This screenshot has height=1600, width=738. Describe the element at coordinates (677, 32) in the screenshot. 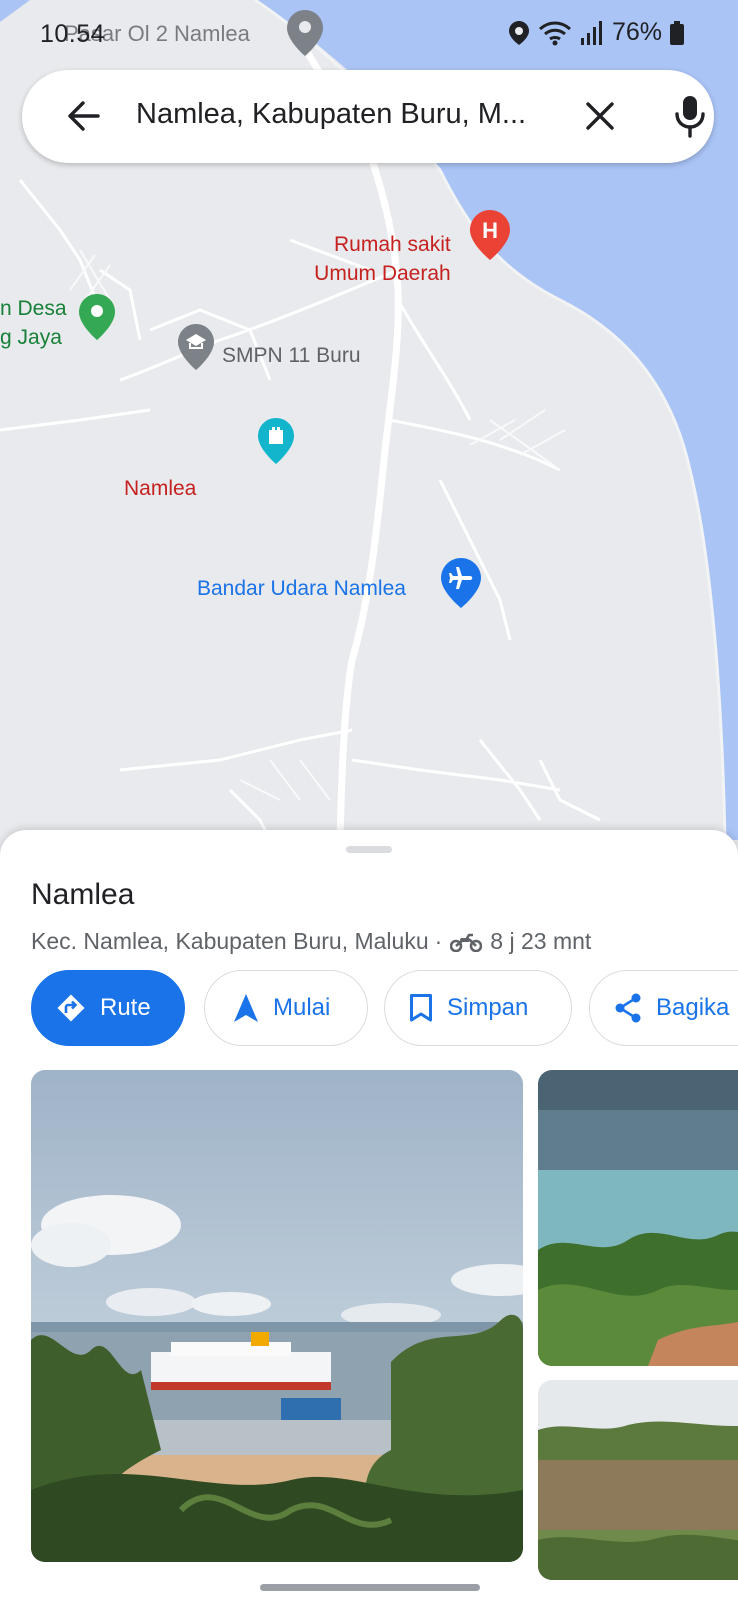

I see `battery-icon` at that location.